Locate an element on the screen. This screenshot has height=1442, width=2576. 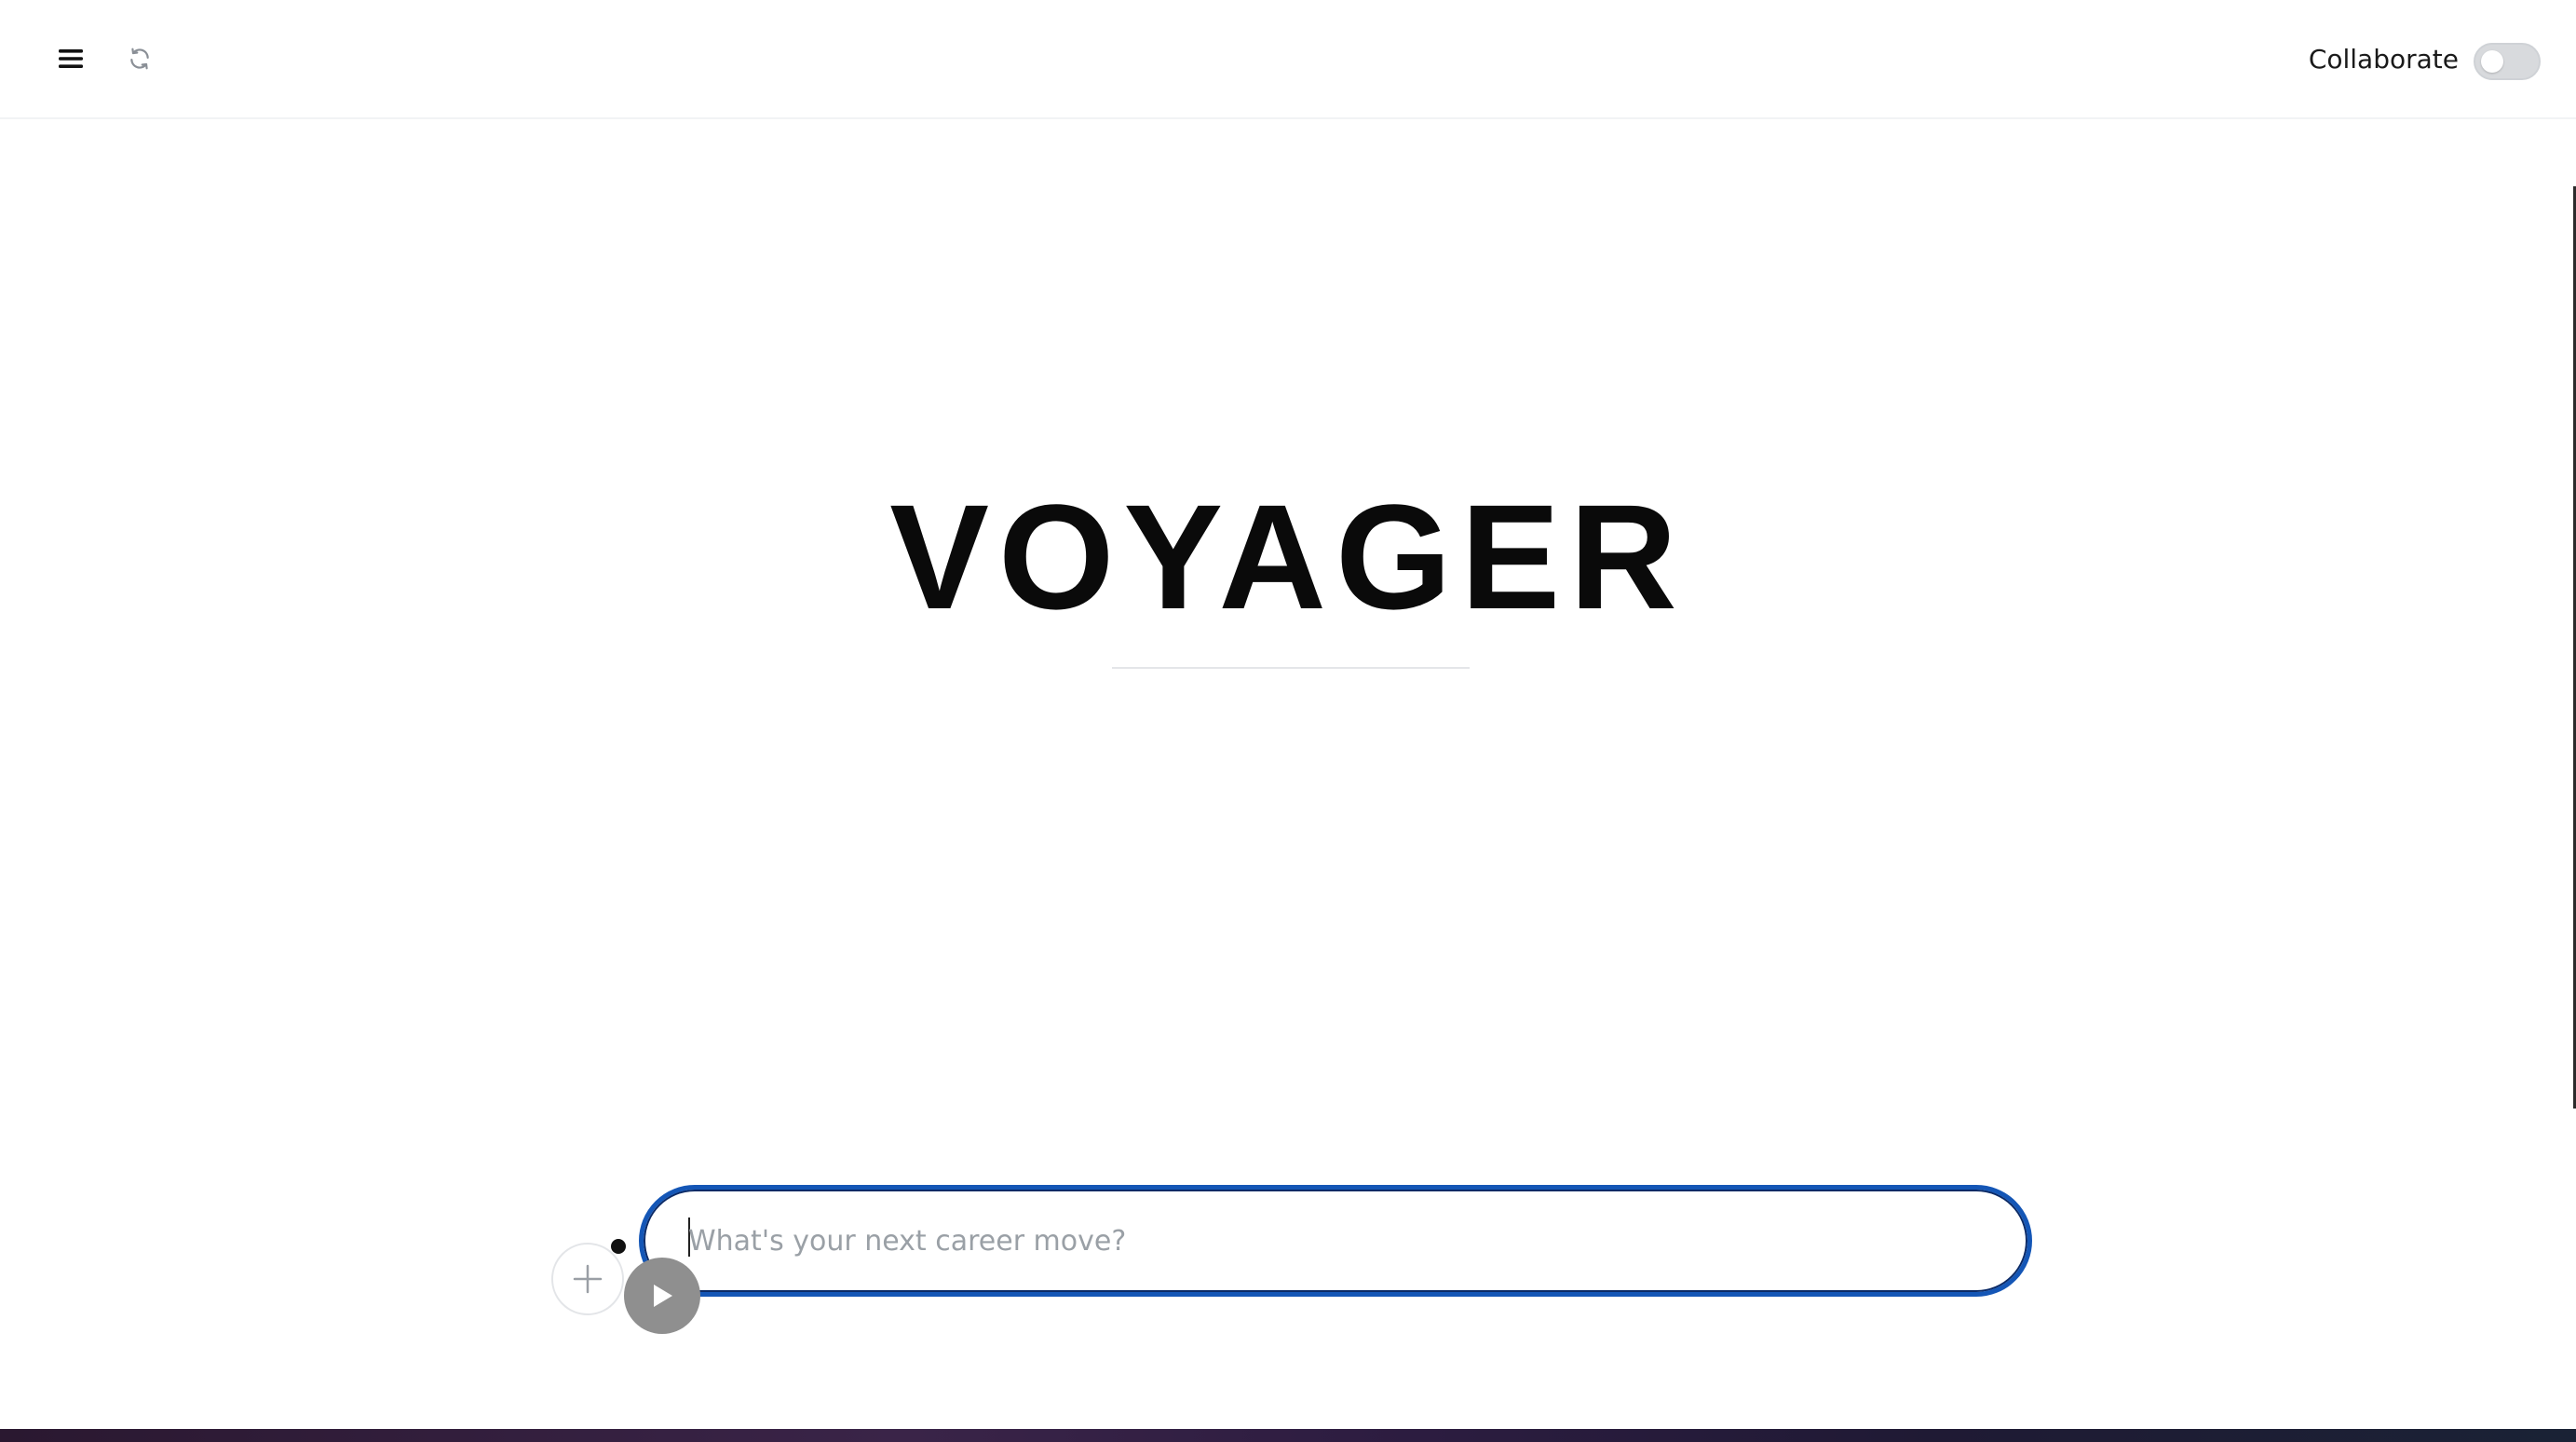
app-title: VOYAGER is located at coordinates (1288, 556).